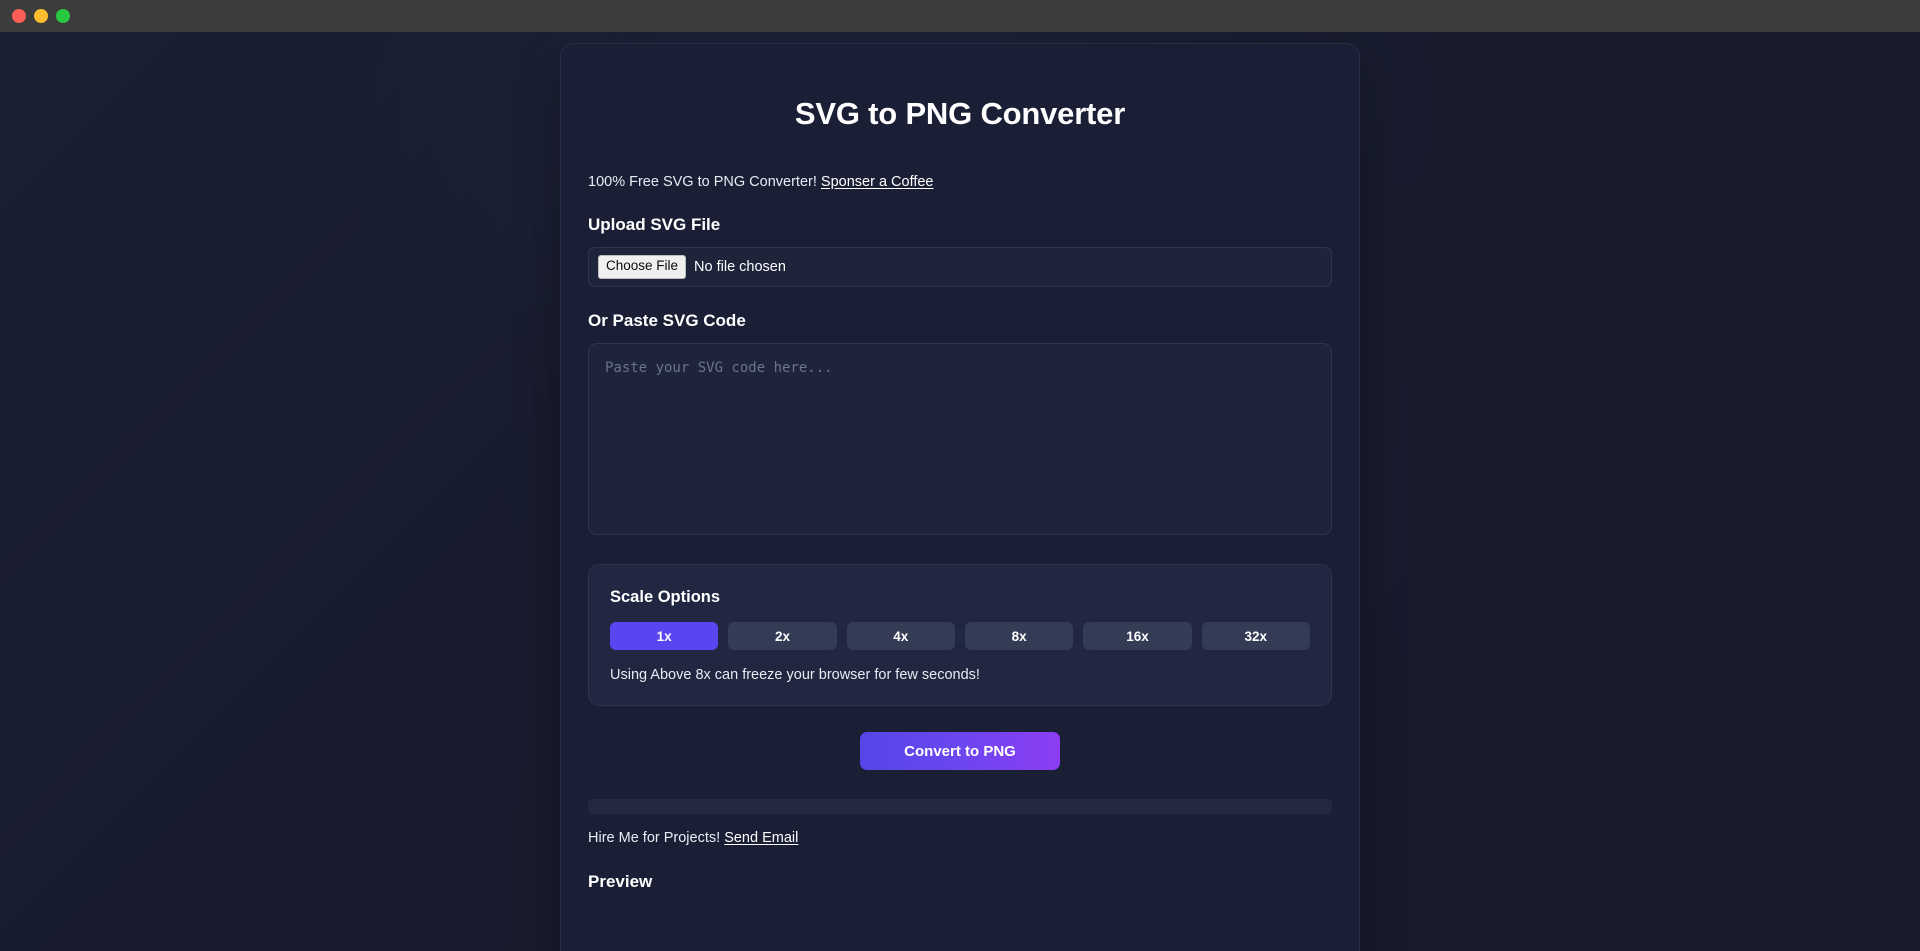 This screenshot has height=951, width=1920. What do you see at coordinates (1019, 636) in the screenshot?
I see `scale-button-8x: 8x` at bounding box center [1019, 636].